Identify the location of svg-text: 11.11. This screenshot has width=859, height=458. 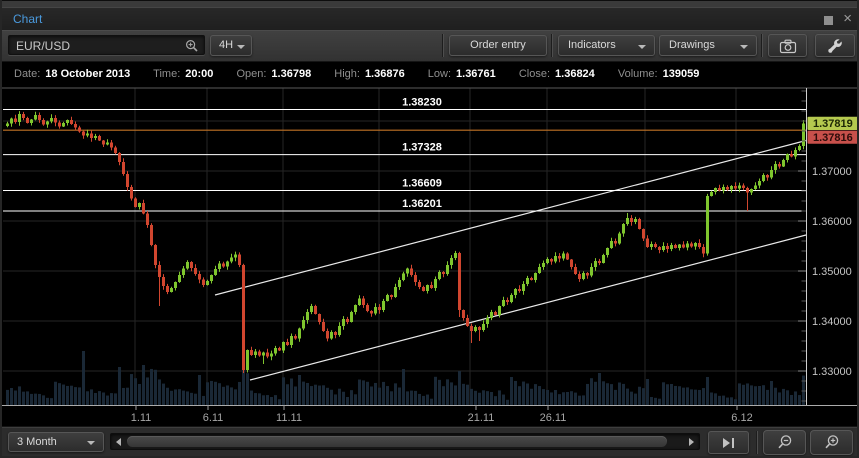
(289, 418).